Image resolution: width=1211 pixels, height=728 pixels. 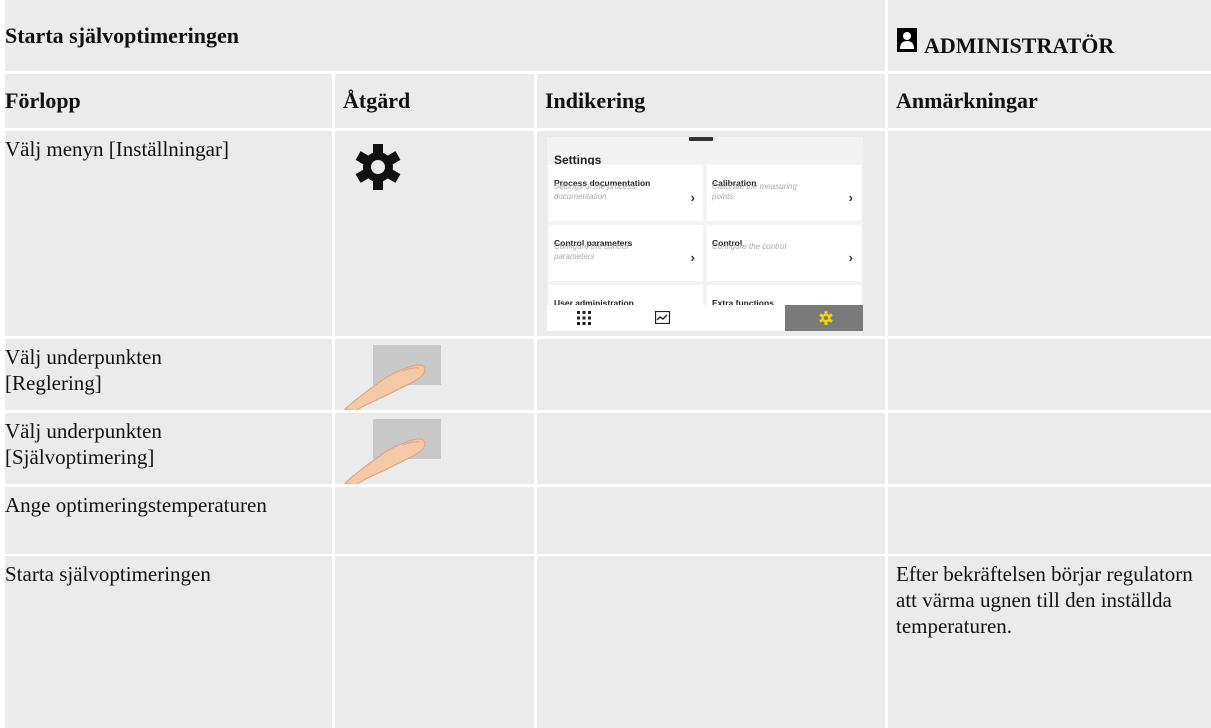 I want to click on step-text: Välj underpunkten [Självoptimering], so click(x=168, y=447).